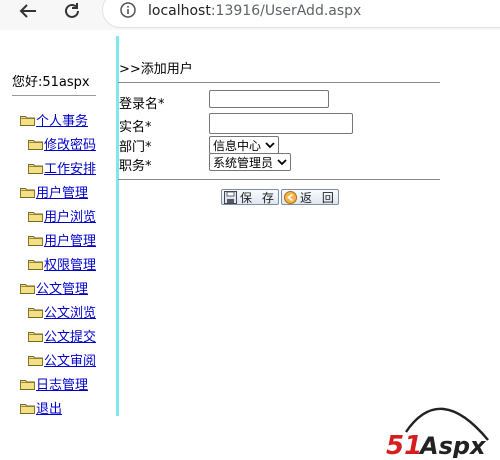 The height and width of the screenshot is (460, 500). What do you see at coordinates (281, 123) in the screenshot?
I see `real-name-input` at bounding box center [281, 123].